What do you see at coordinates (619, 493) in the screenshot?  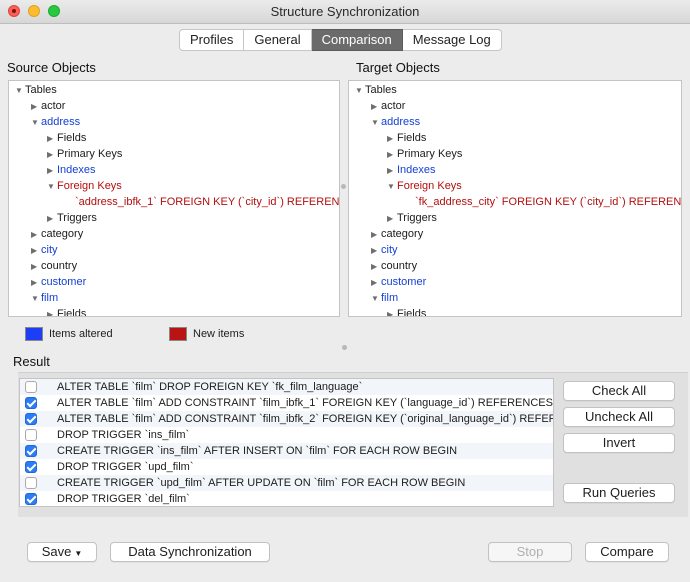 I see `run-queries-button: Run Queries` at bounding box center [619, 493].